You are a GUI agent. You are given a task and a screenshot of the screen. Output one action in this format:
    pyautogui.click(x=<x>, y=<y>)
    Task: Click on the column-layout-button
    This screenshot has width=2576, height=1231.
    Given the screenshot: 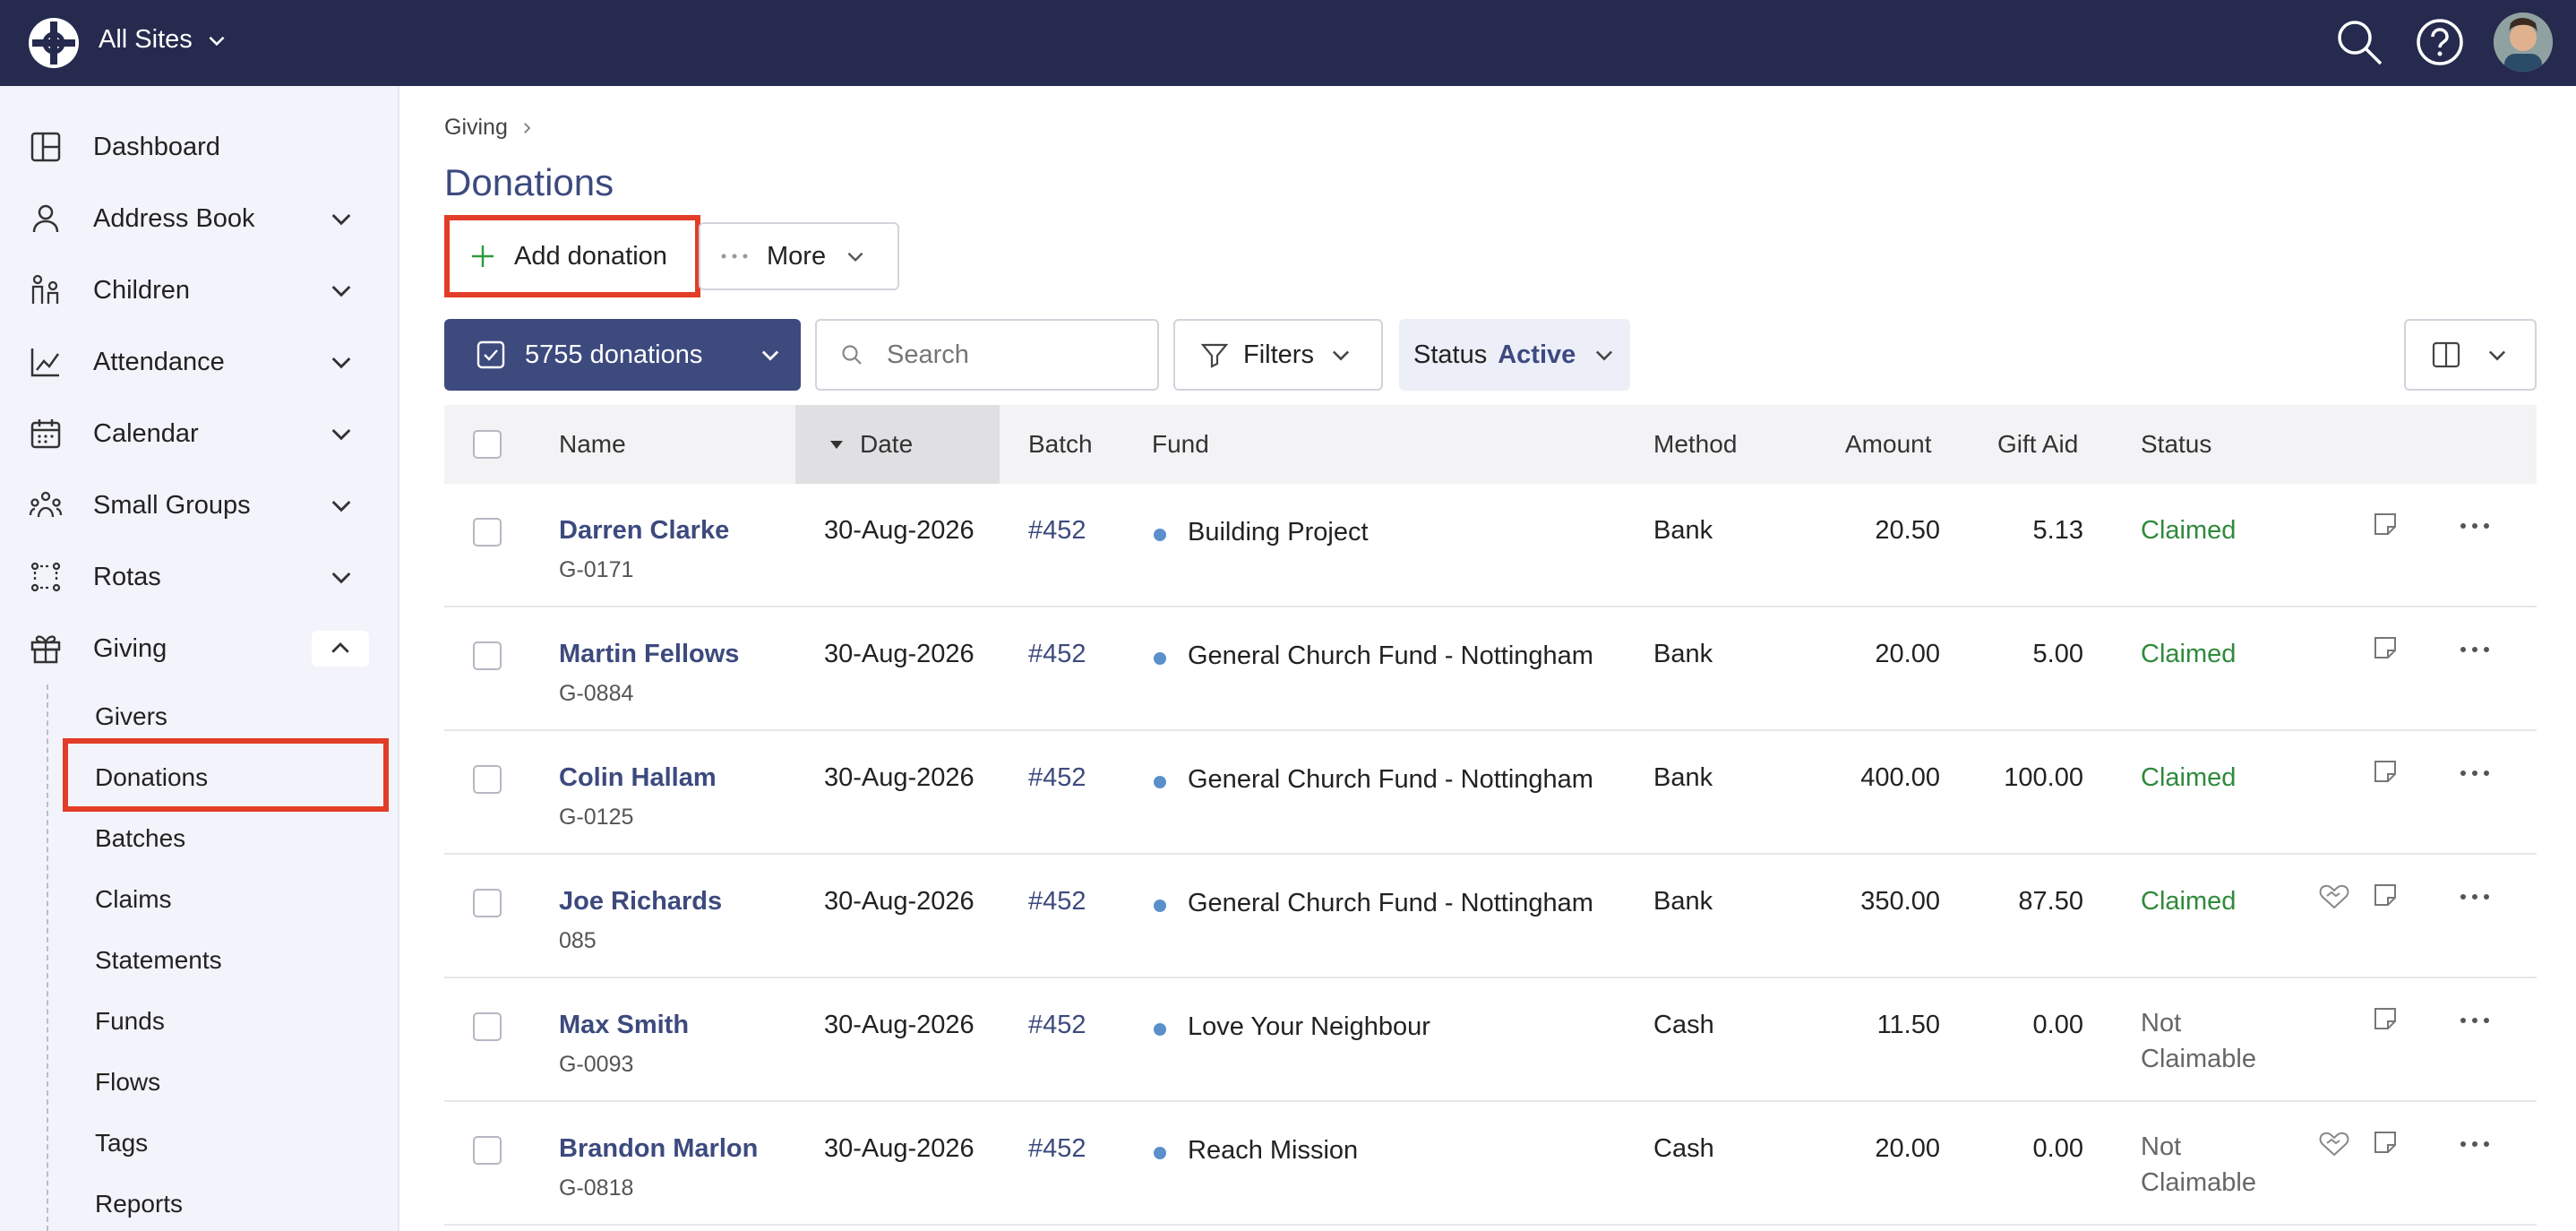 What is the action you would take?
    pyautogui.click(x=2470, y=355)
    